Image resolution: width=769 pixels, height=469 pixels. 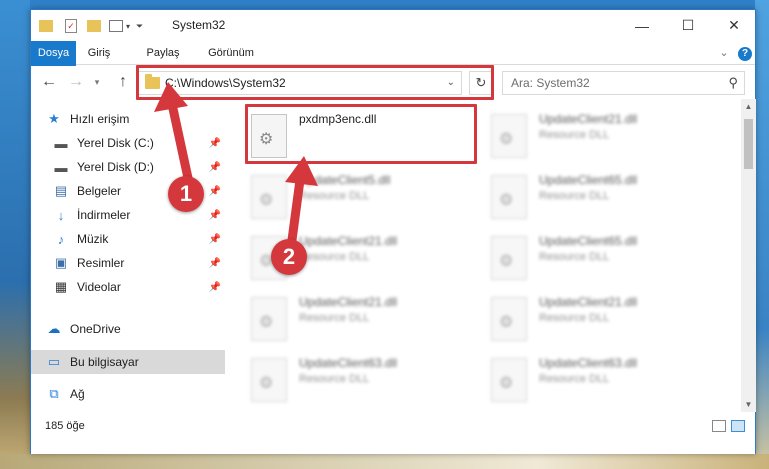 What do you see at coordinates (104, 362) in the screenshot?
I see `nav-label: Bu bilgisayar` at bounding box center [104, 362].